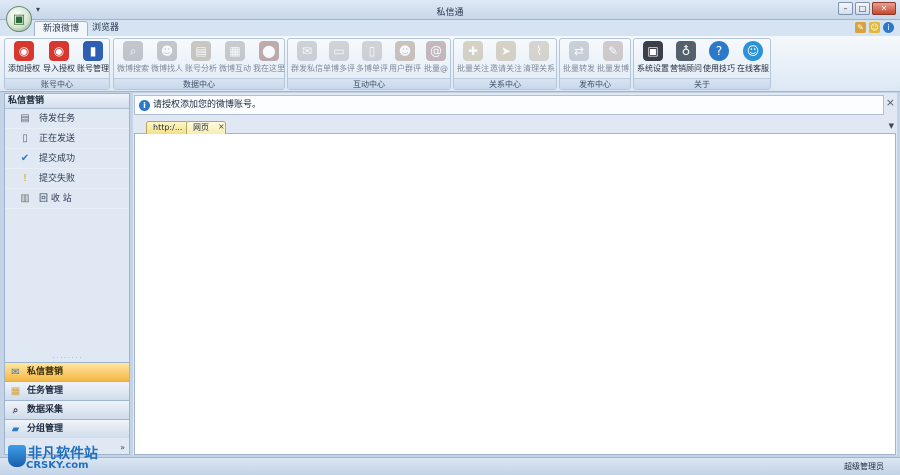 Image resolution: width=900 pixels, height=475 pixels. I want to click on user-icon: ☻, so click(405, 51).